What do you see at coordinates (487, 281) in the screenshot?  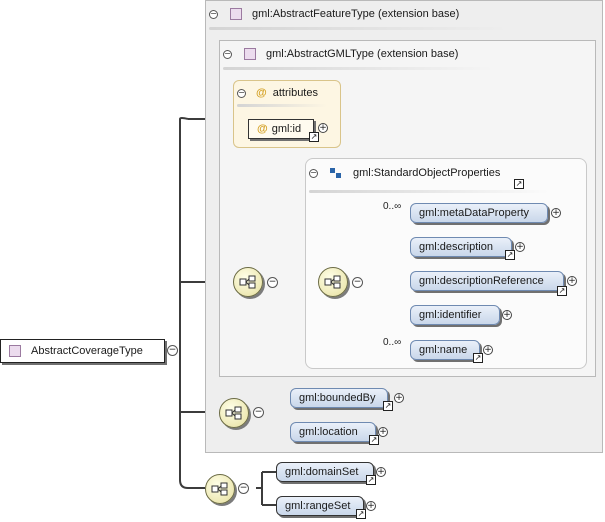 I see `element-descriptionreference: gml:descriptionReference` at bounding box center [487, 281].